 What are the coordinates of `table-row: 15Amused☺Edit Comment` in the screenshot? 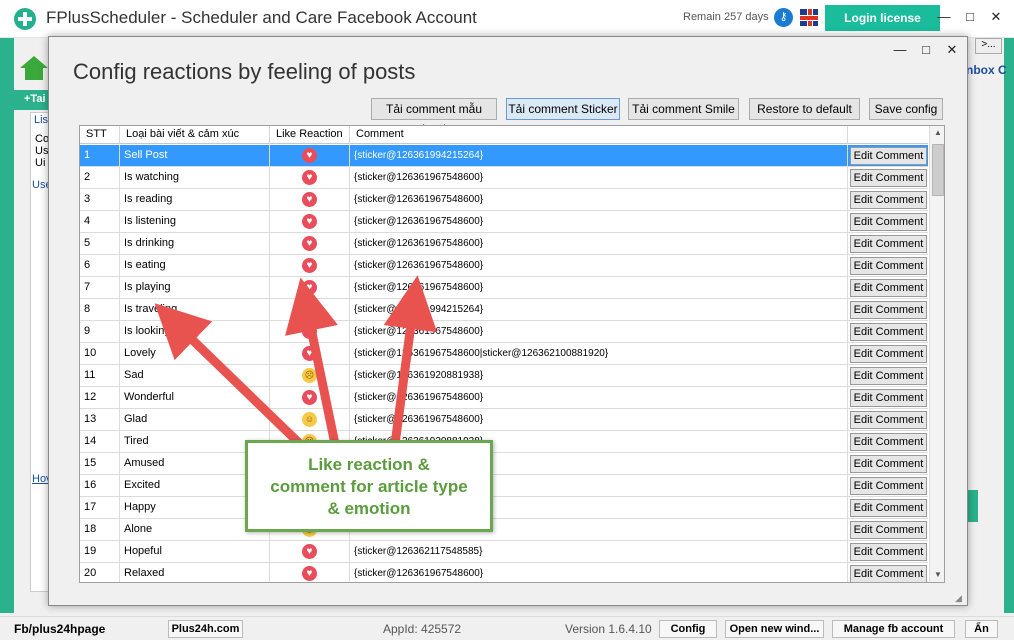 It's located at (504, 464).